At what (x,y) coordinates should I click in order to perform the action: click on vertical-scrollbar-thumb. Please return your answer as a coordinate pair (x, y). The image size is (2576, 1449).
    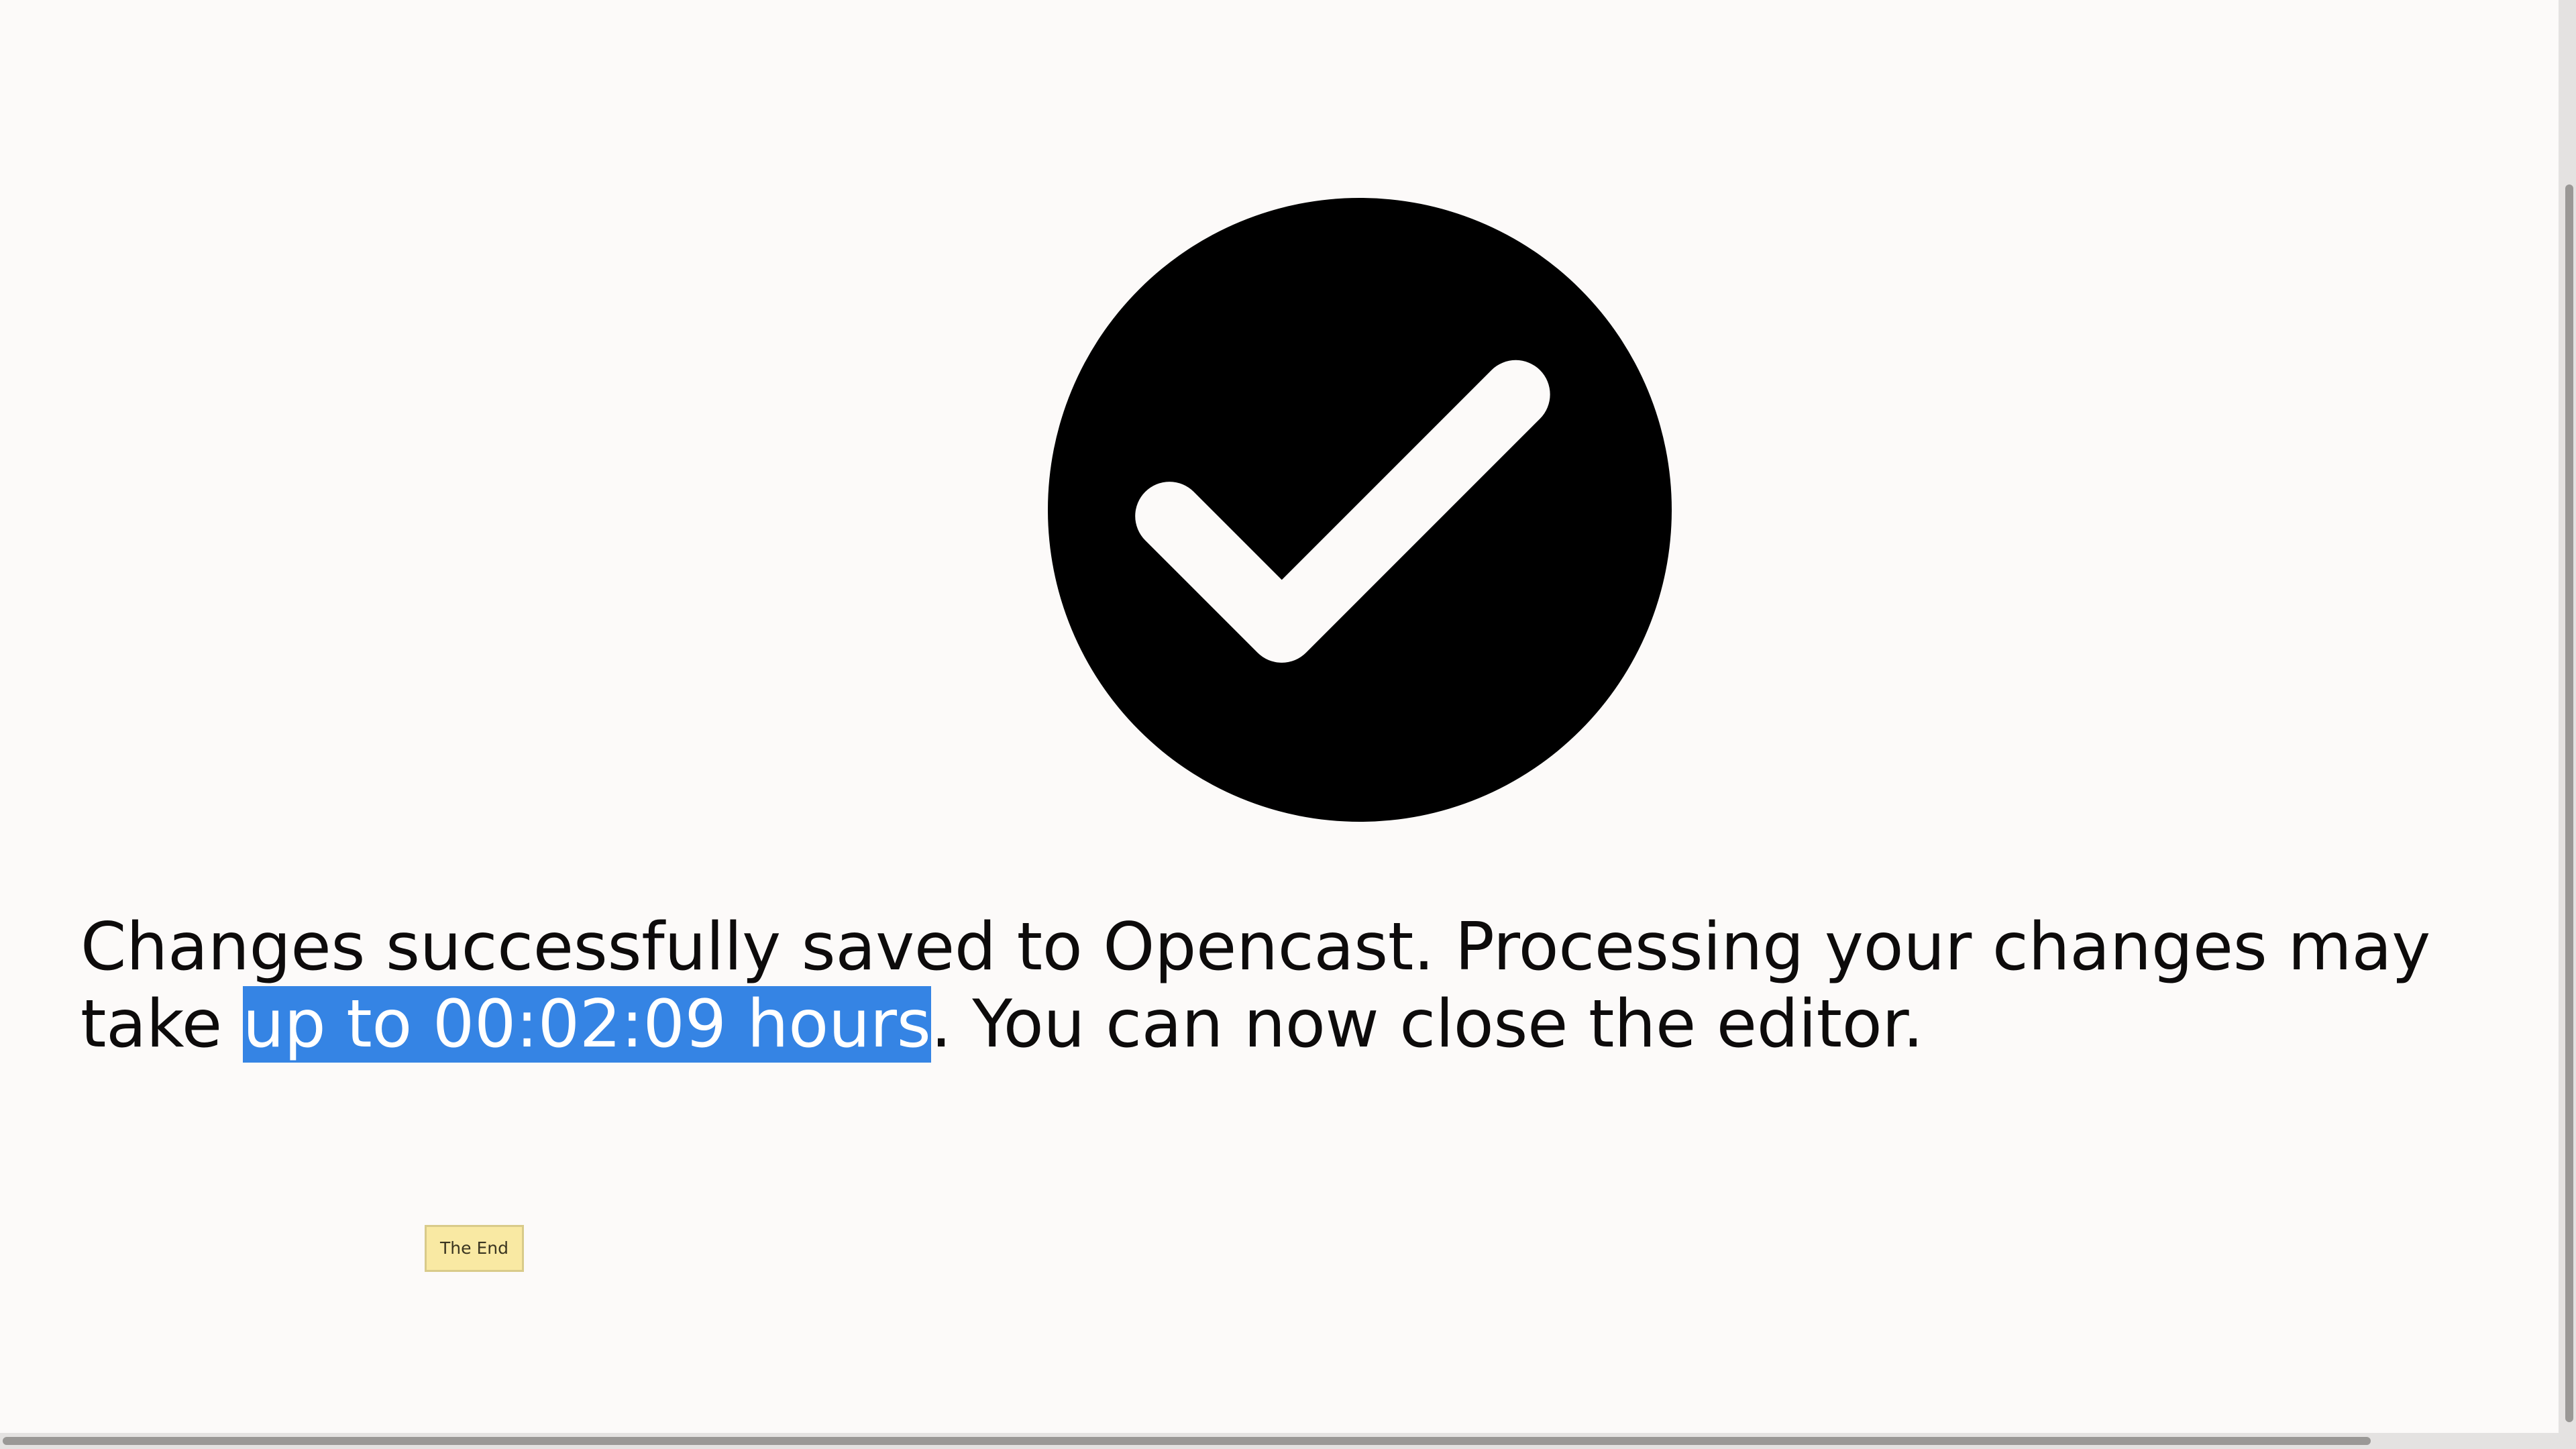
    Looking at the image, I should click on (2569, 803).